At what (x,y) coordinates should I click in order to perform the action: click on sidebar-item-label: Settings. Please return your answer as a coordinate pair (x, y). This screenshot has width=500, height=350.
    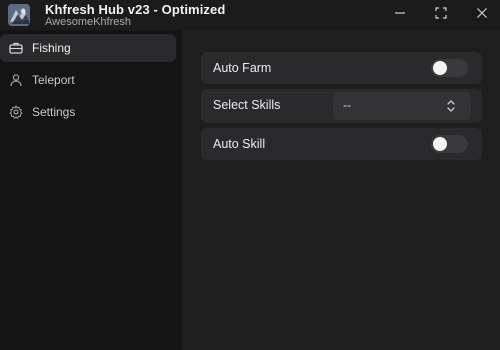
    Looking at the image, I should click on (54, 112).